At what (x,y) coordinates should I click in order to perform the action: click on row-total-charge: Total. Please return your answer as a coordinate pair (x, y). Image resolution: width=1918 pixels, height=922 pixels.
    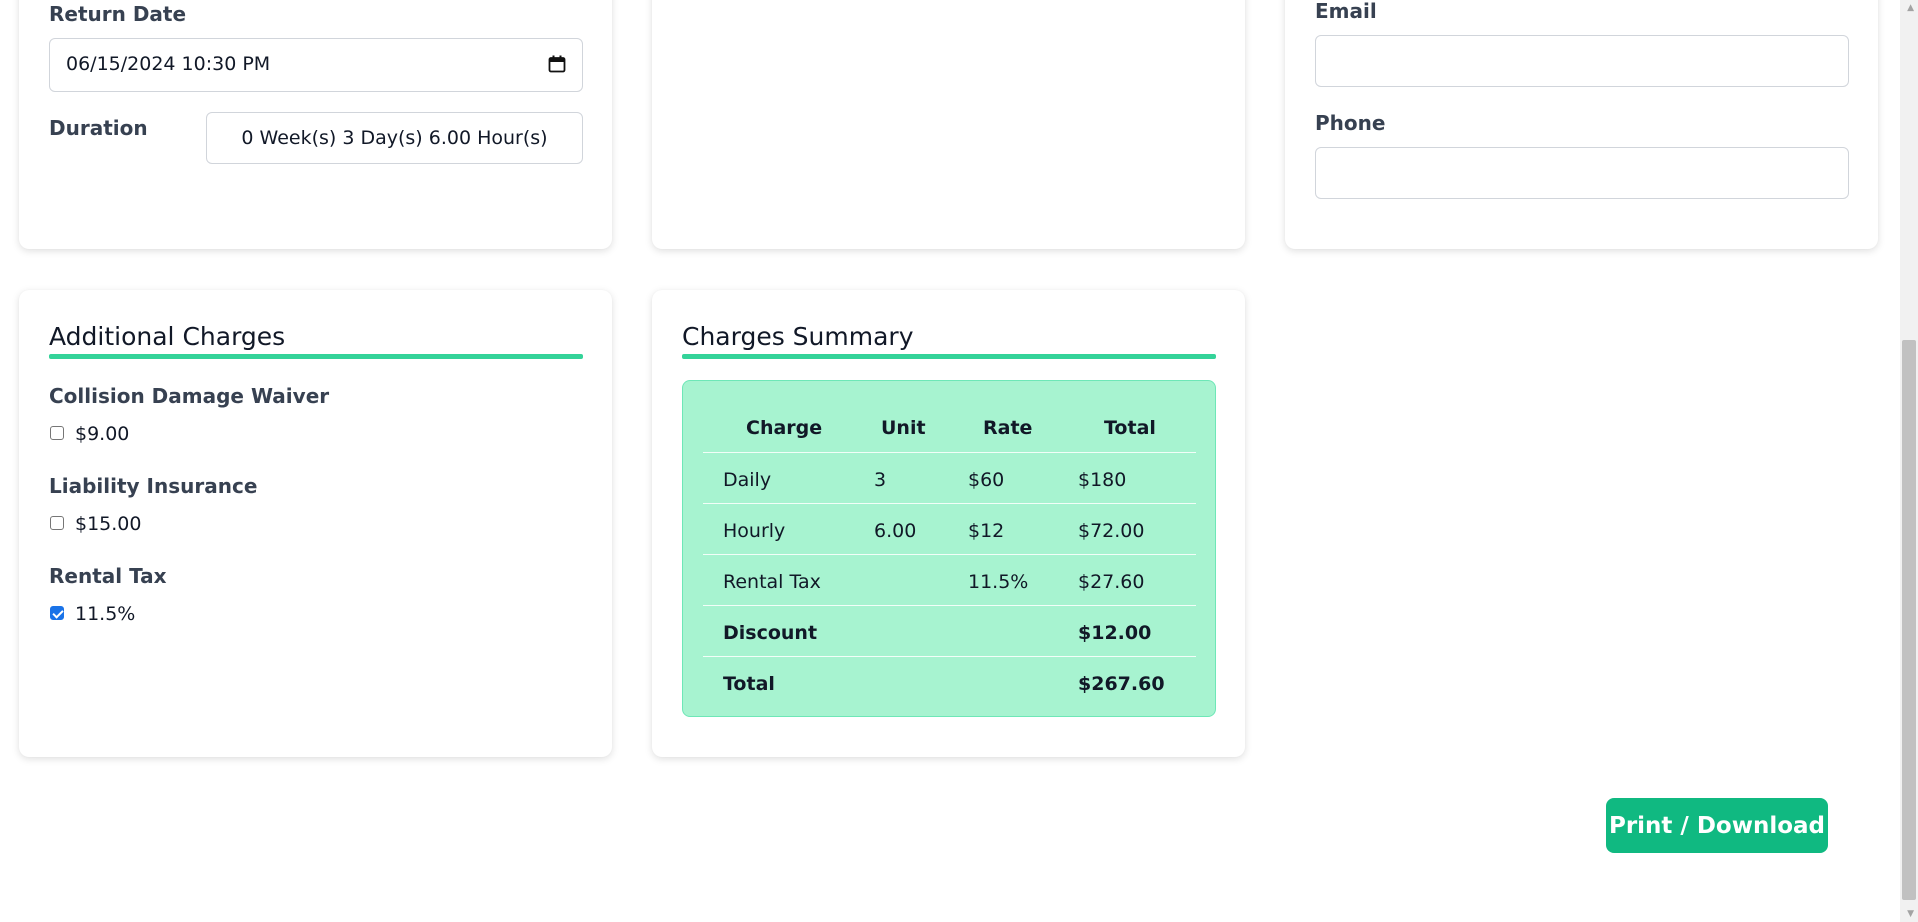
    Looking at the image, I should click on (749, 684).